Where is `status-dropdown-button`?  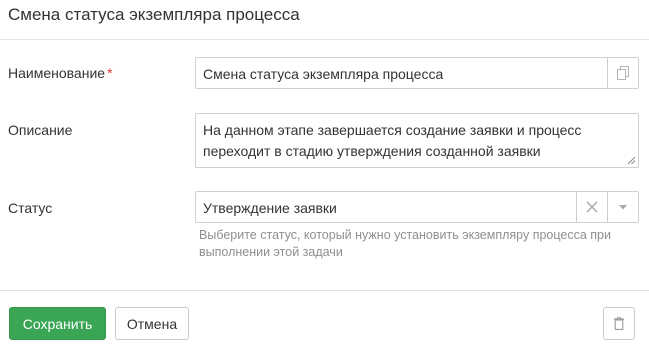
status-dropdown-button is located at coordinates (622, 207).